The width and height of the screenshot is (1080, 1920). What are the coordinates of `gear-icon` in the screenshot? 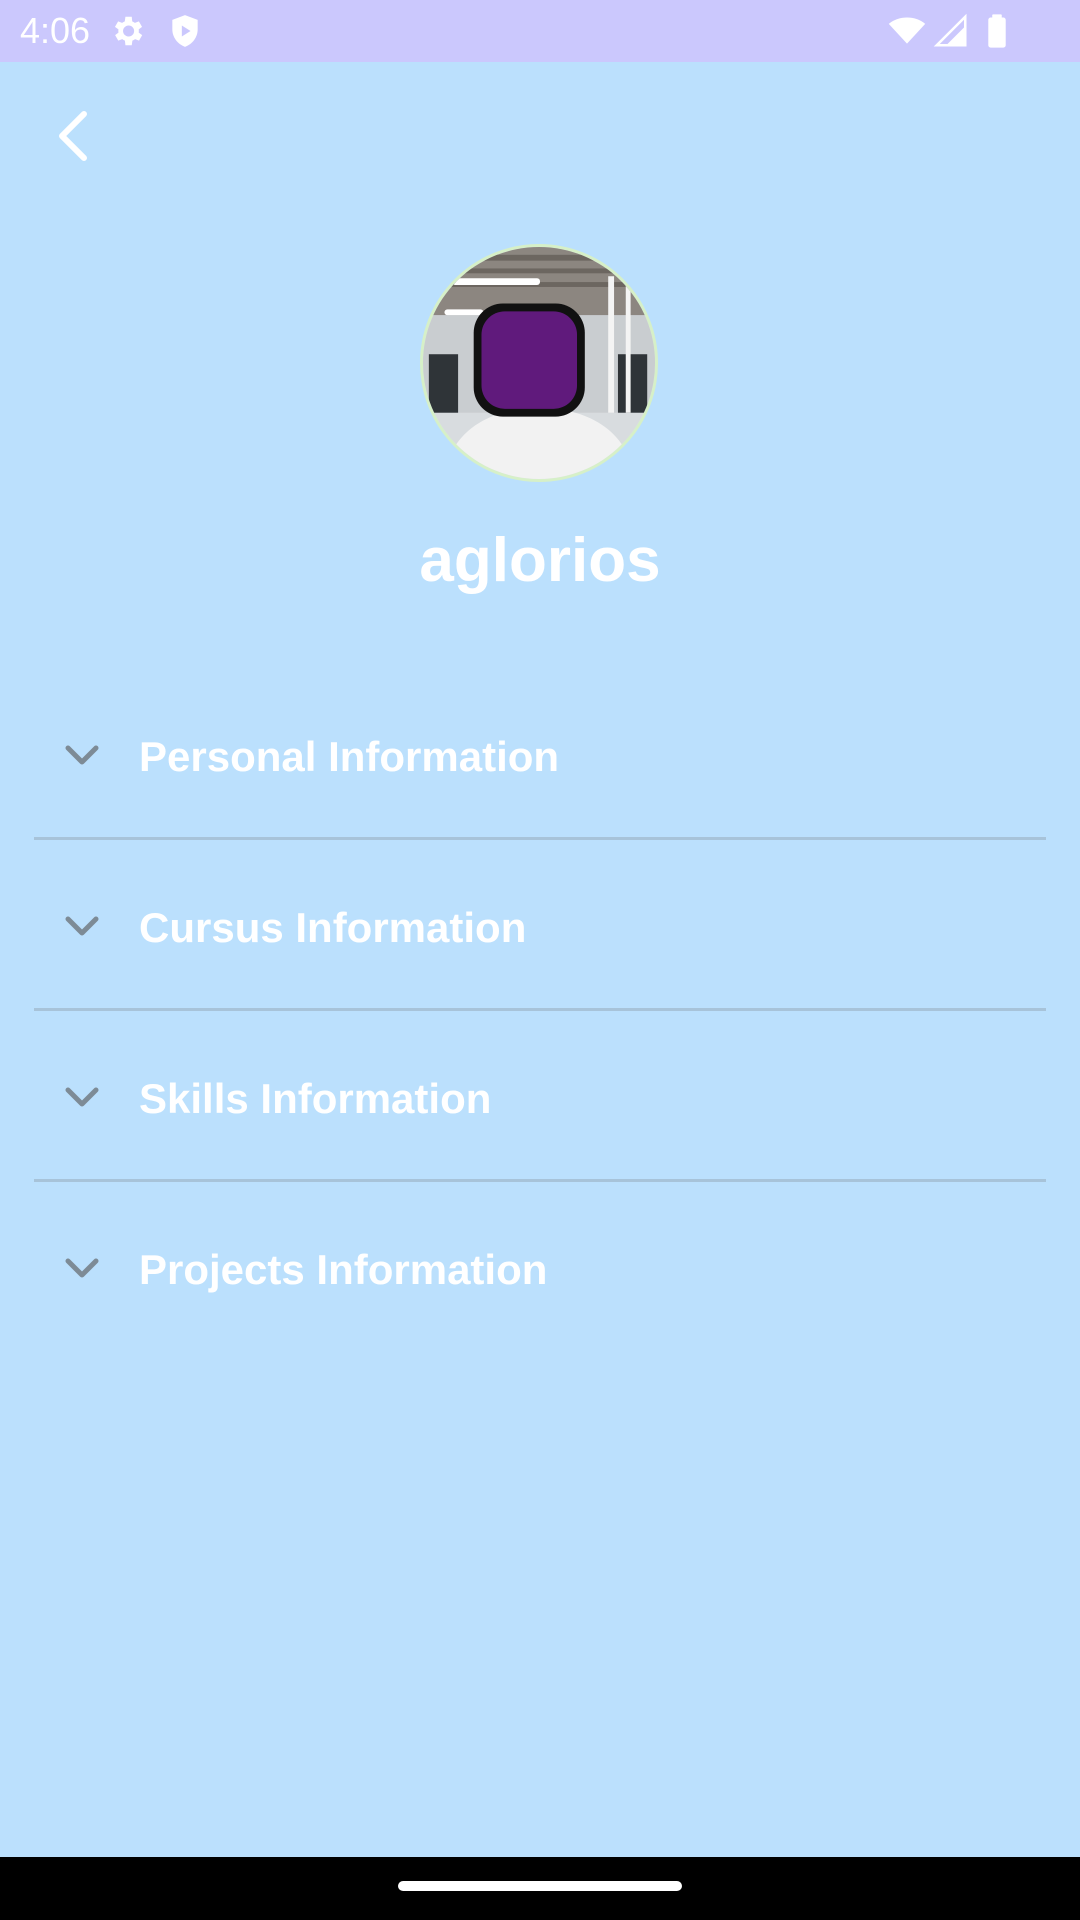 It's located at (127, 31).